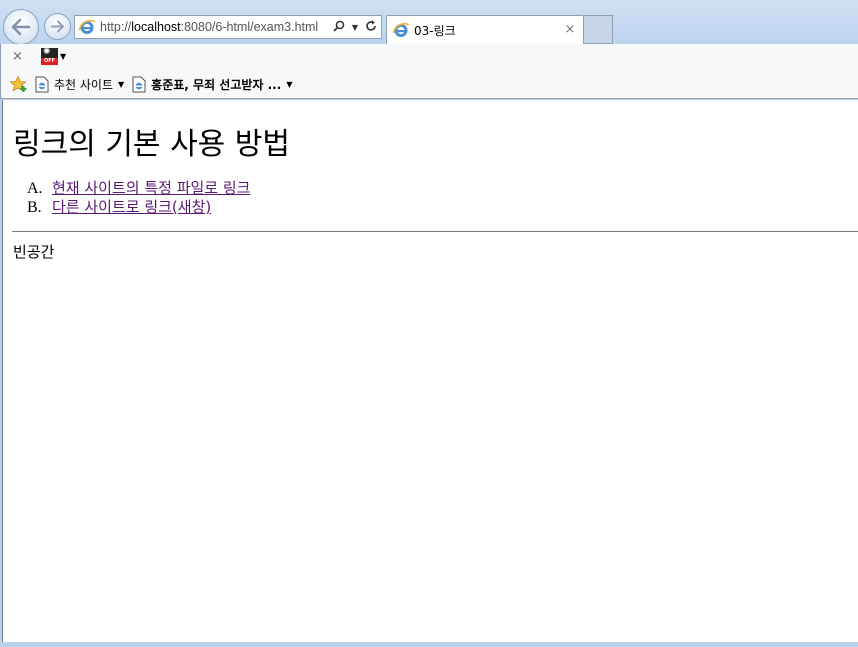 The height and width of the screenshot is (647, 858). Describe the element at coordinates (35, 188) in the screenshot. I see `list-marker: A.` at that location.